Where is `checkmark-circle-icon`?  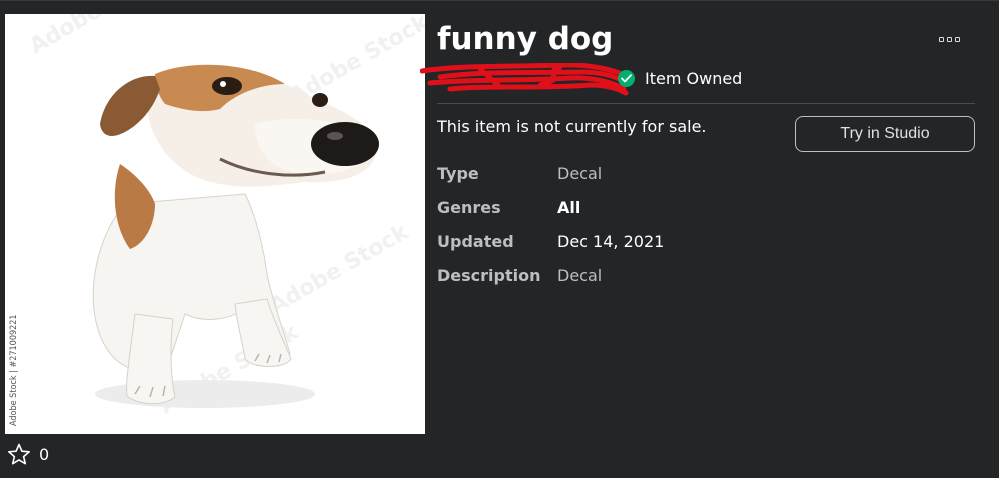 checkmark-circle-icon is located at coordinates (626, 78).